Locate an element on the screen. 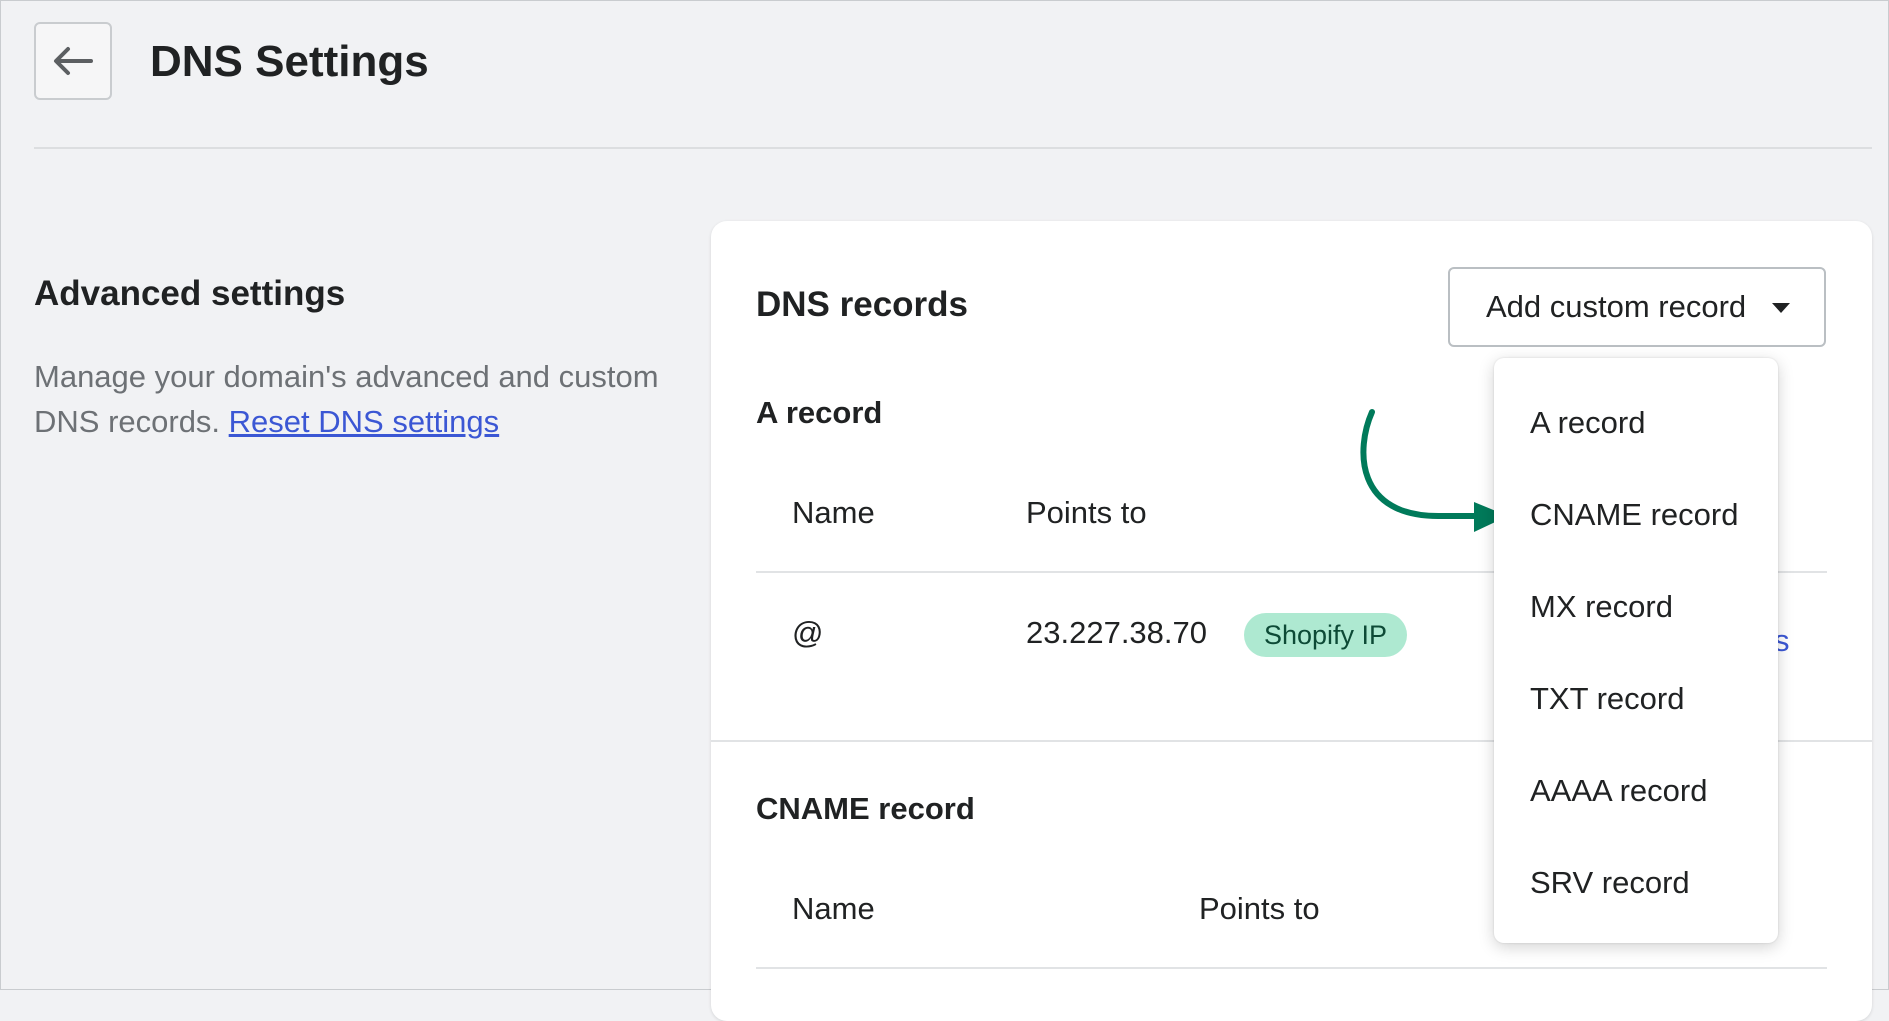 The height and width of the screenshot is (1021, 1889). page-title: DNS Settings is located at coordinates (289, 61).